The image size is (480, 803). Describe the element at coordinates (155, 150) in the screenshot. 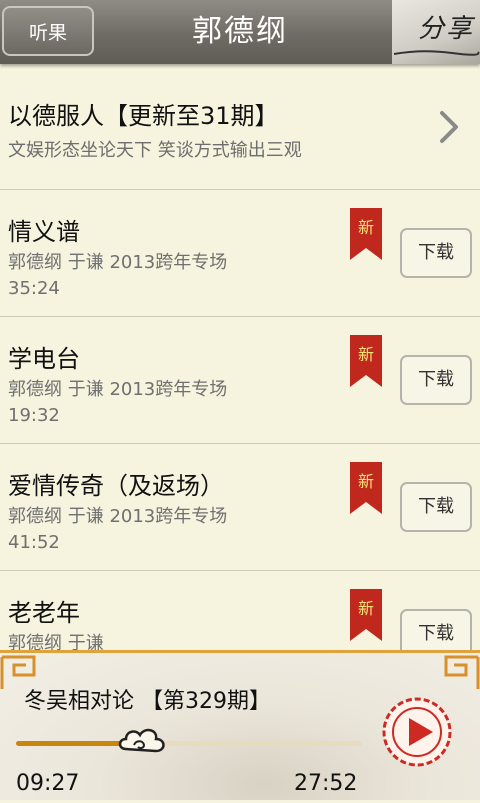

I see `series-subtitle: 文娱形态坐论天下 笑谈方式输出三观` at that location.